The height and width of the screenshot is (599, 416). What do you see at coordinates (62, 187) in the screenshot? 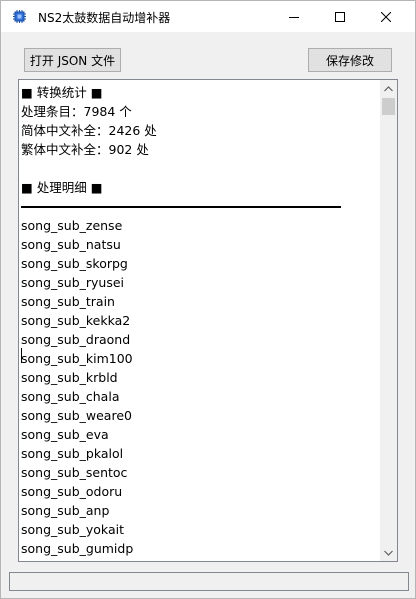
I see `details-header: ■ 处理明细 ■` at bounding box center [62, 187].